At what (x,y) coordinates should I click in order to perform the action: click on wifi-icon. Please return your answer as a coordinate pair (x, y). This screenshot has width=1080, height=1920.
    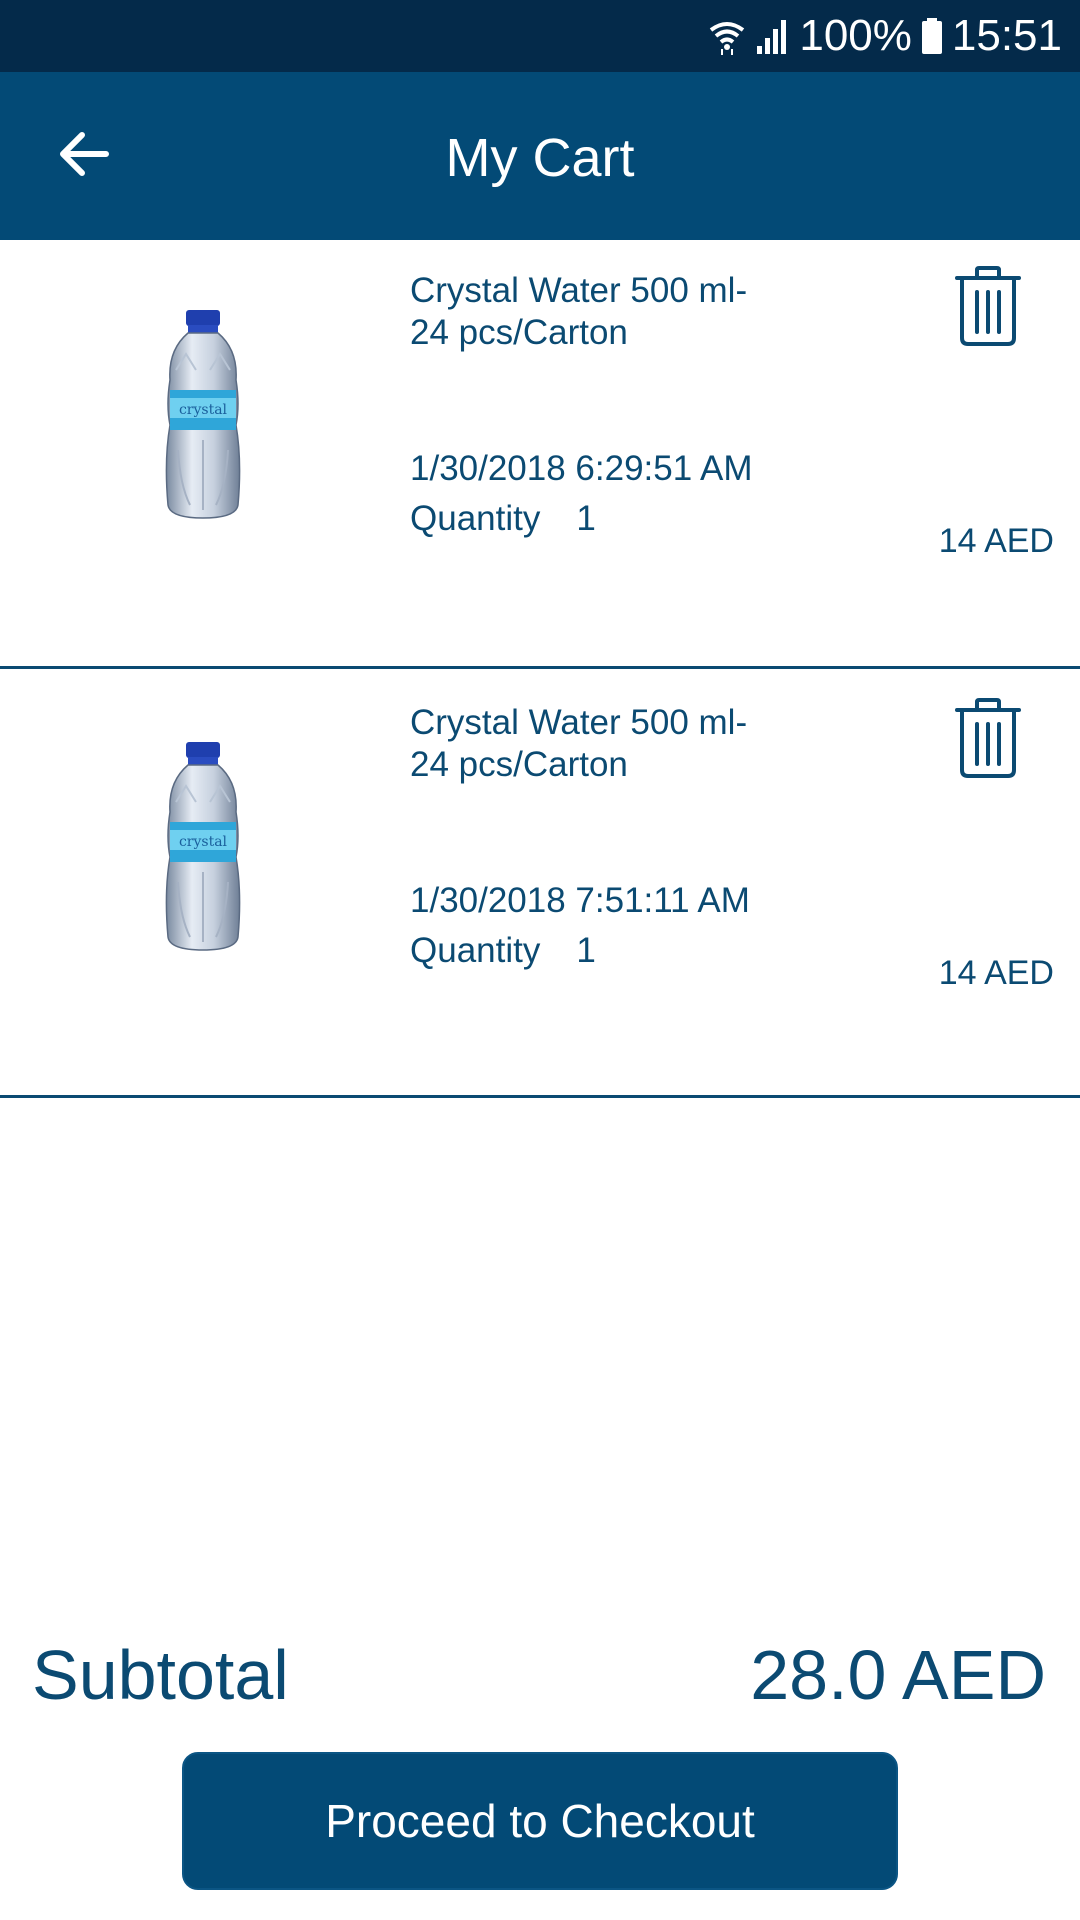
    Looking at the image, I should click on (727, 36).